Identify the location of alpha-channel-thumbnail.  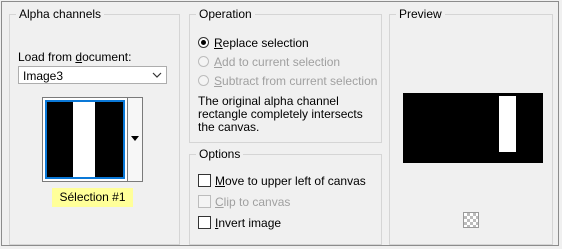
(85, 139).